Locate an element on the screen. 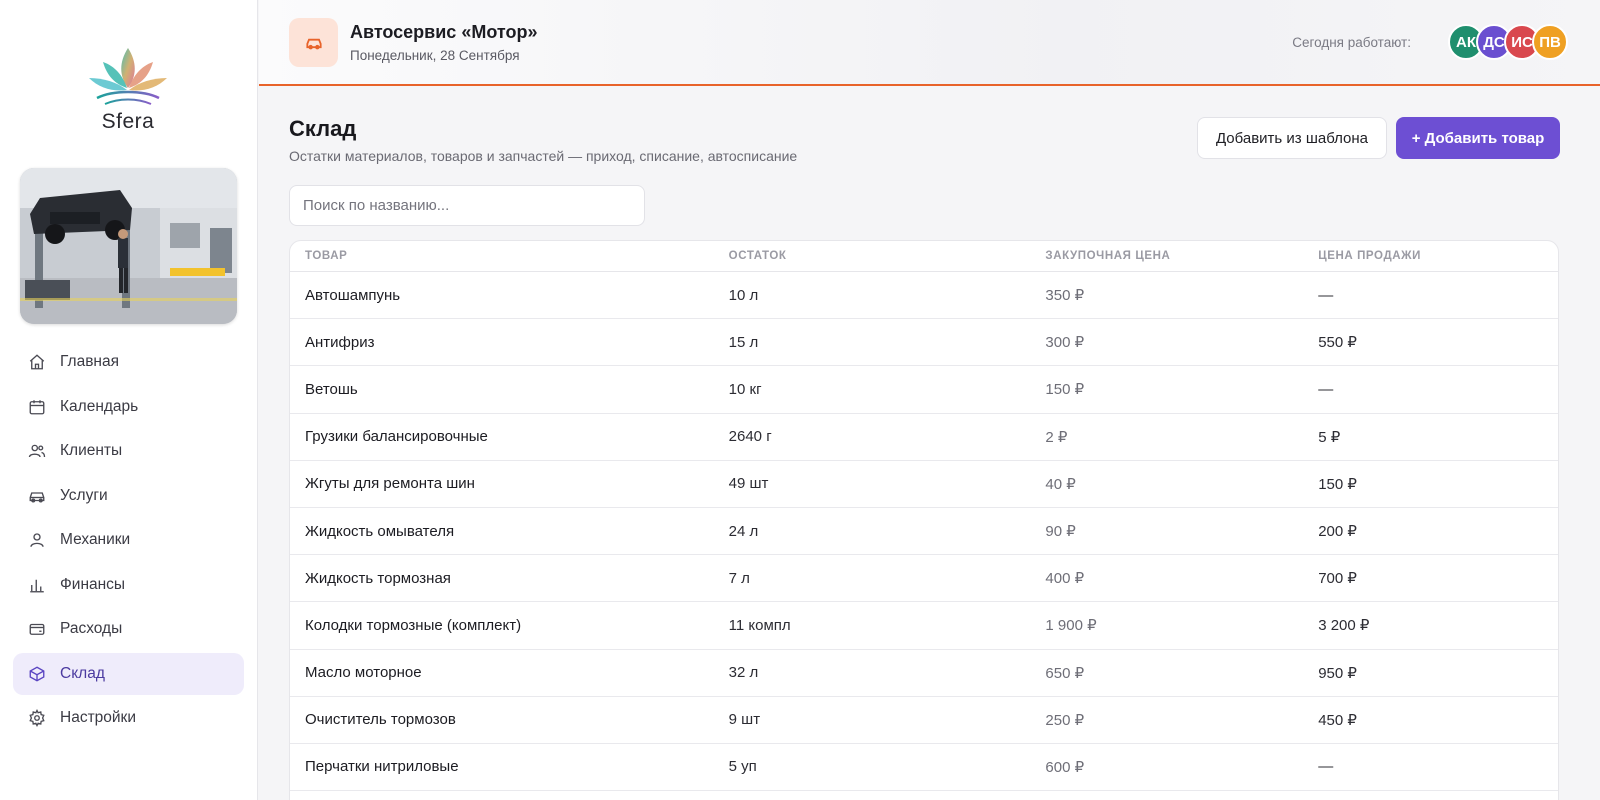 This screenshot has width=1600, height=800. user-icon is located at coordinates (37, 540).